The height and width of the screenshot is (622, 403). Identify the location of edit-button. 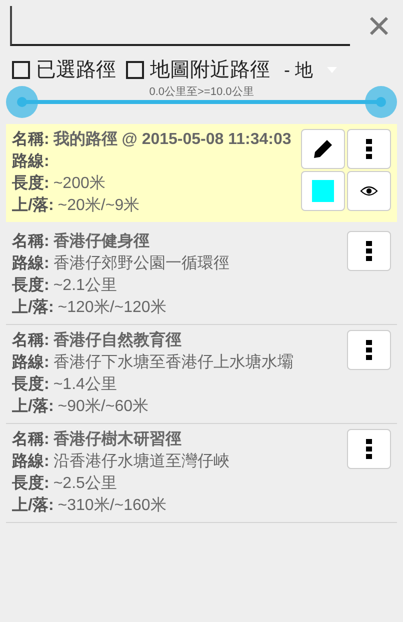
(323, 149).